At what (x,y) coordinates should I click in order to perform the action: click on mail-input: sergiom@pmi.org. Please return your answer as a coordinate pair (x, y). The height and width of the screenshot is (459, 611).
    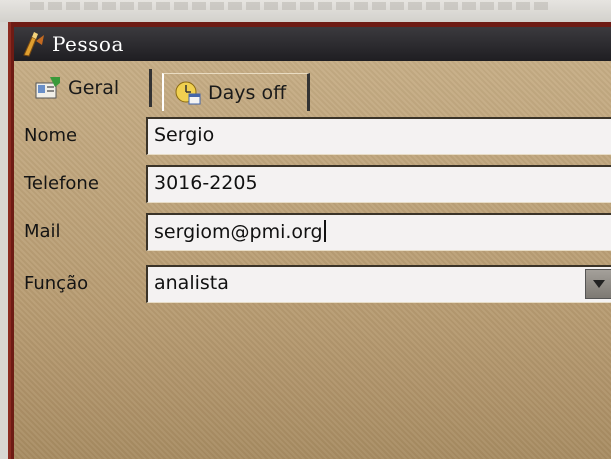
    Looking at the image, I should click on (378, 232).